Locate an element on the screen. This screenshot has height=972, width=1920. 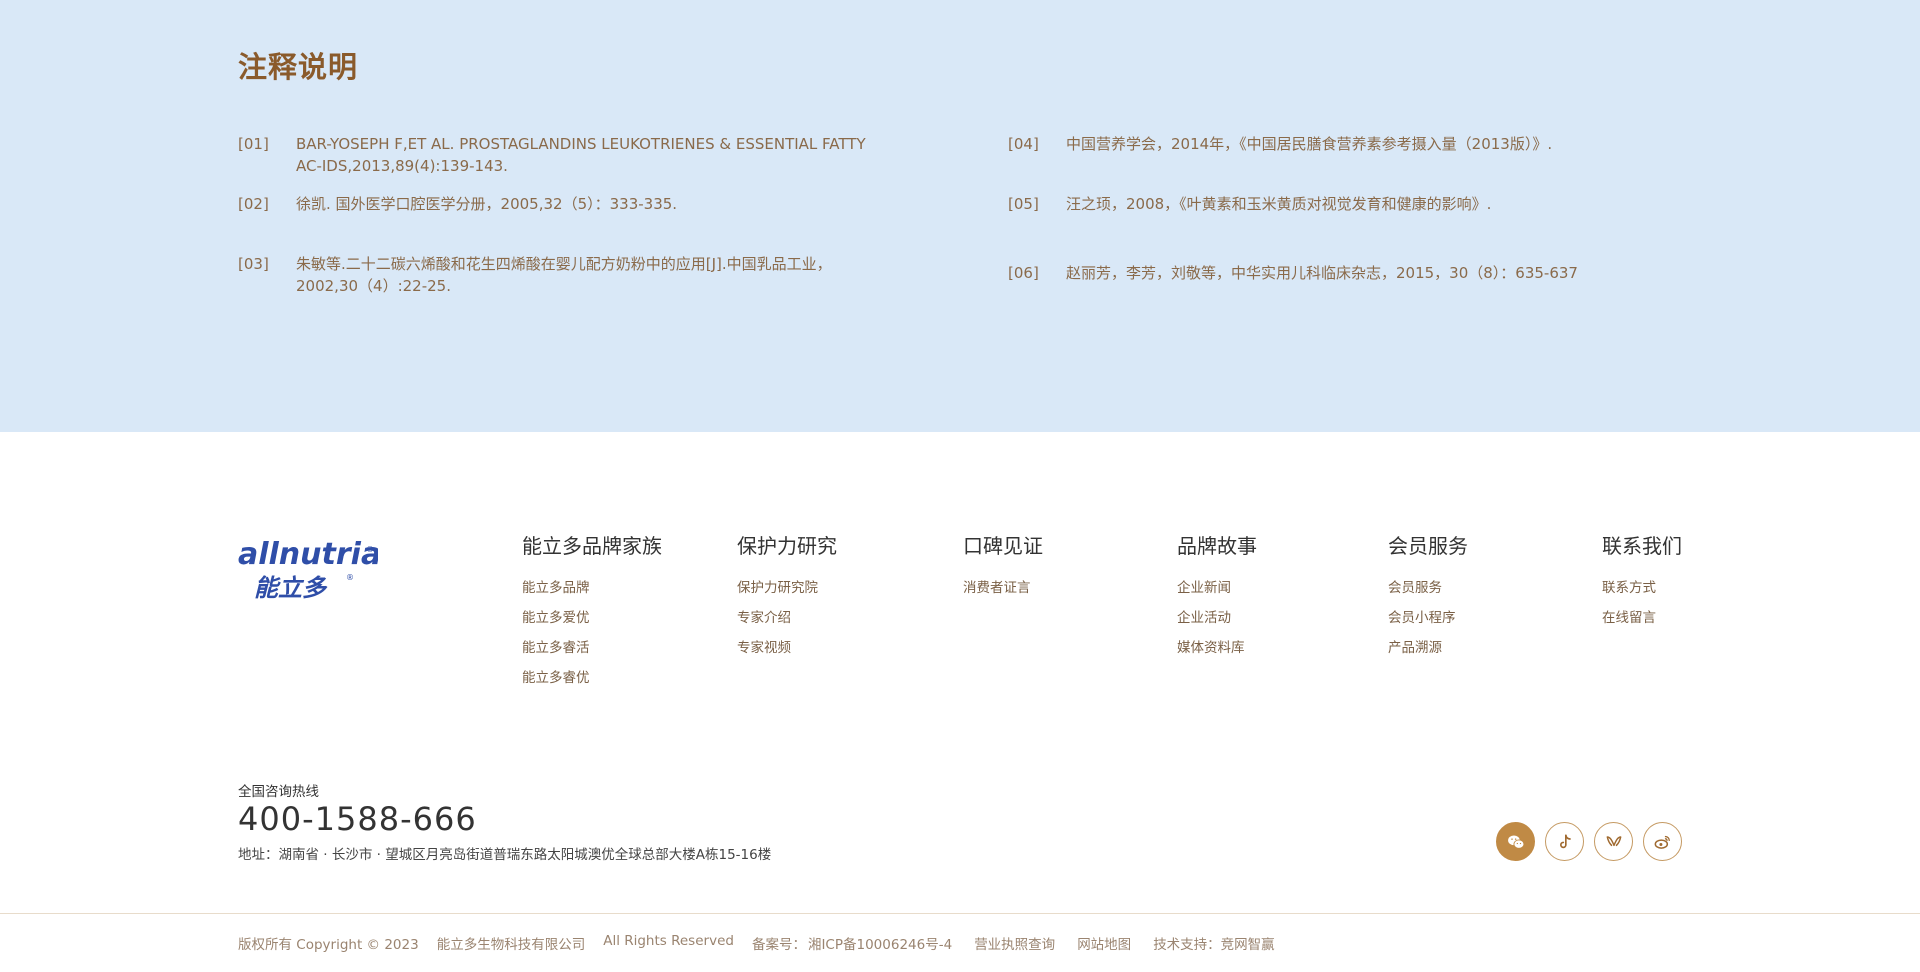
wechat-icon is located at coordinates (1515, 841).